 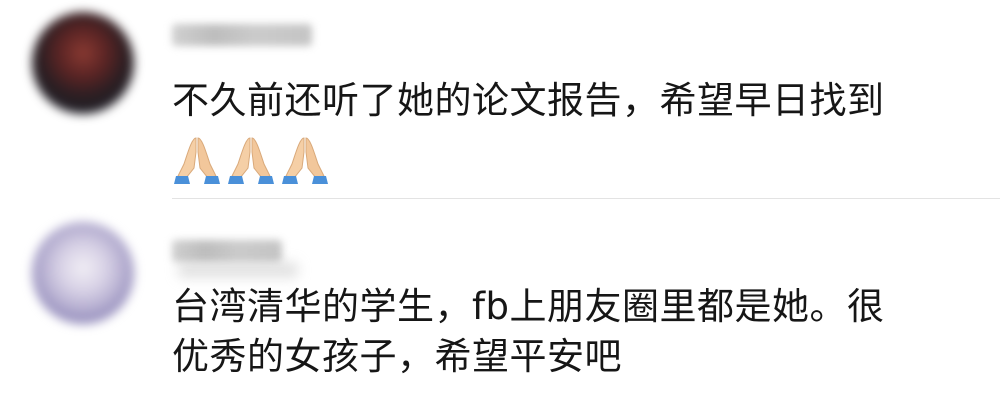 I want to click on comment-divider, so click(x=586, y=198).